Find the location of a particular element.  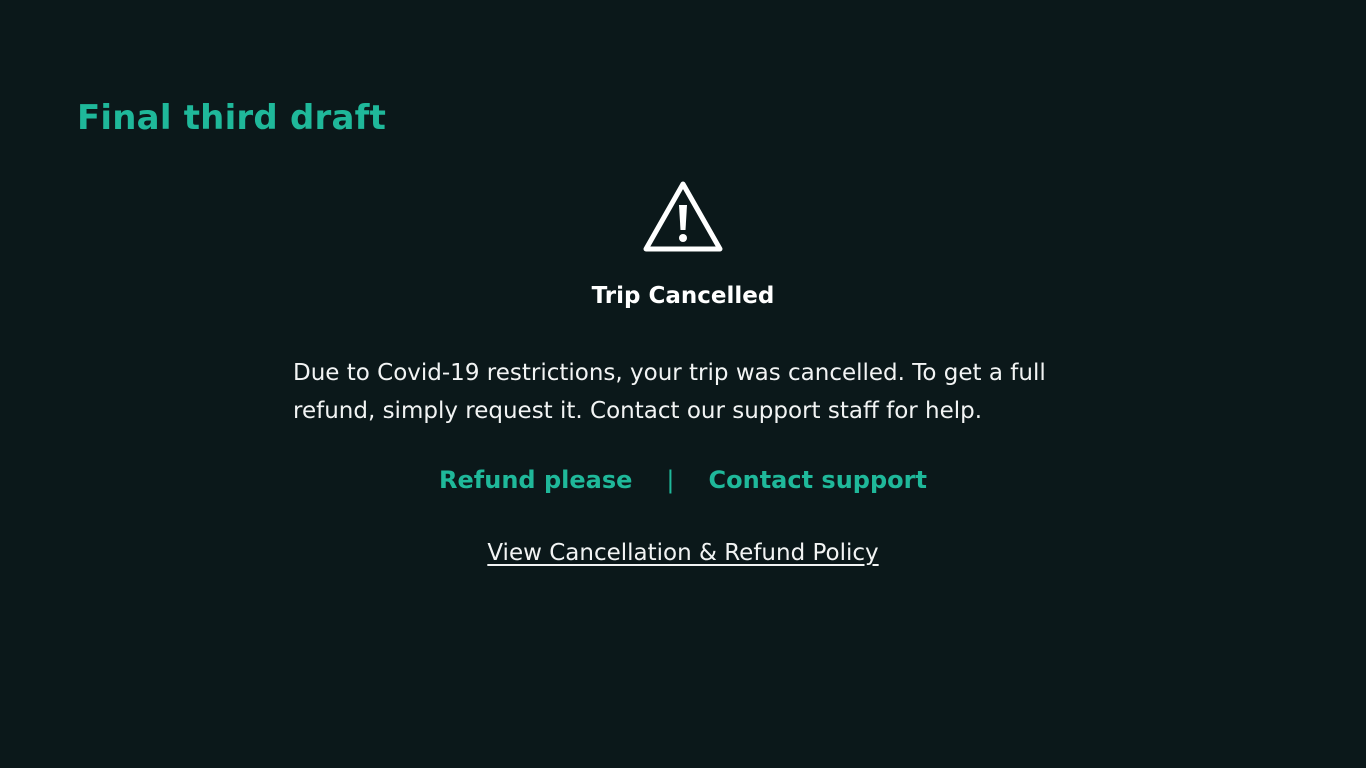

policy-link: View Cancellation & Refund Policy is located at coordinates (682, 553).